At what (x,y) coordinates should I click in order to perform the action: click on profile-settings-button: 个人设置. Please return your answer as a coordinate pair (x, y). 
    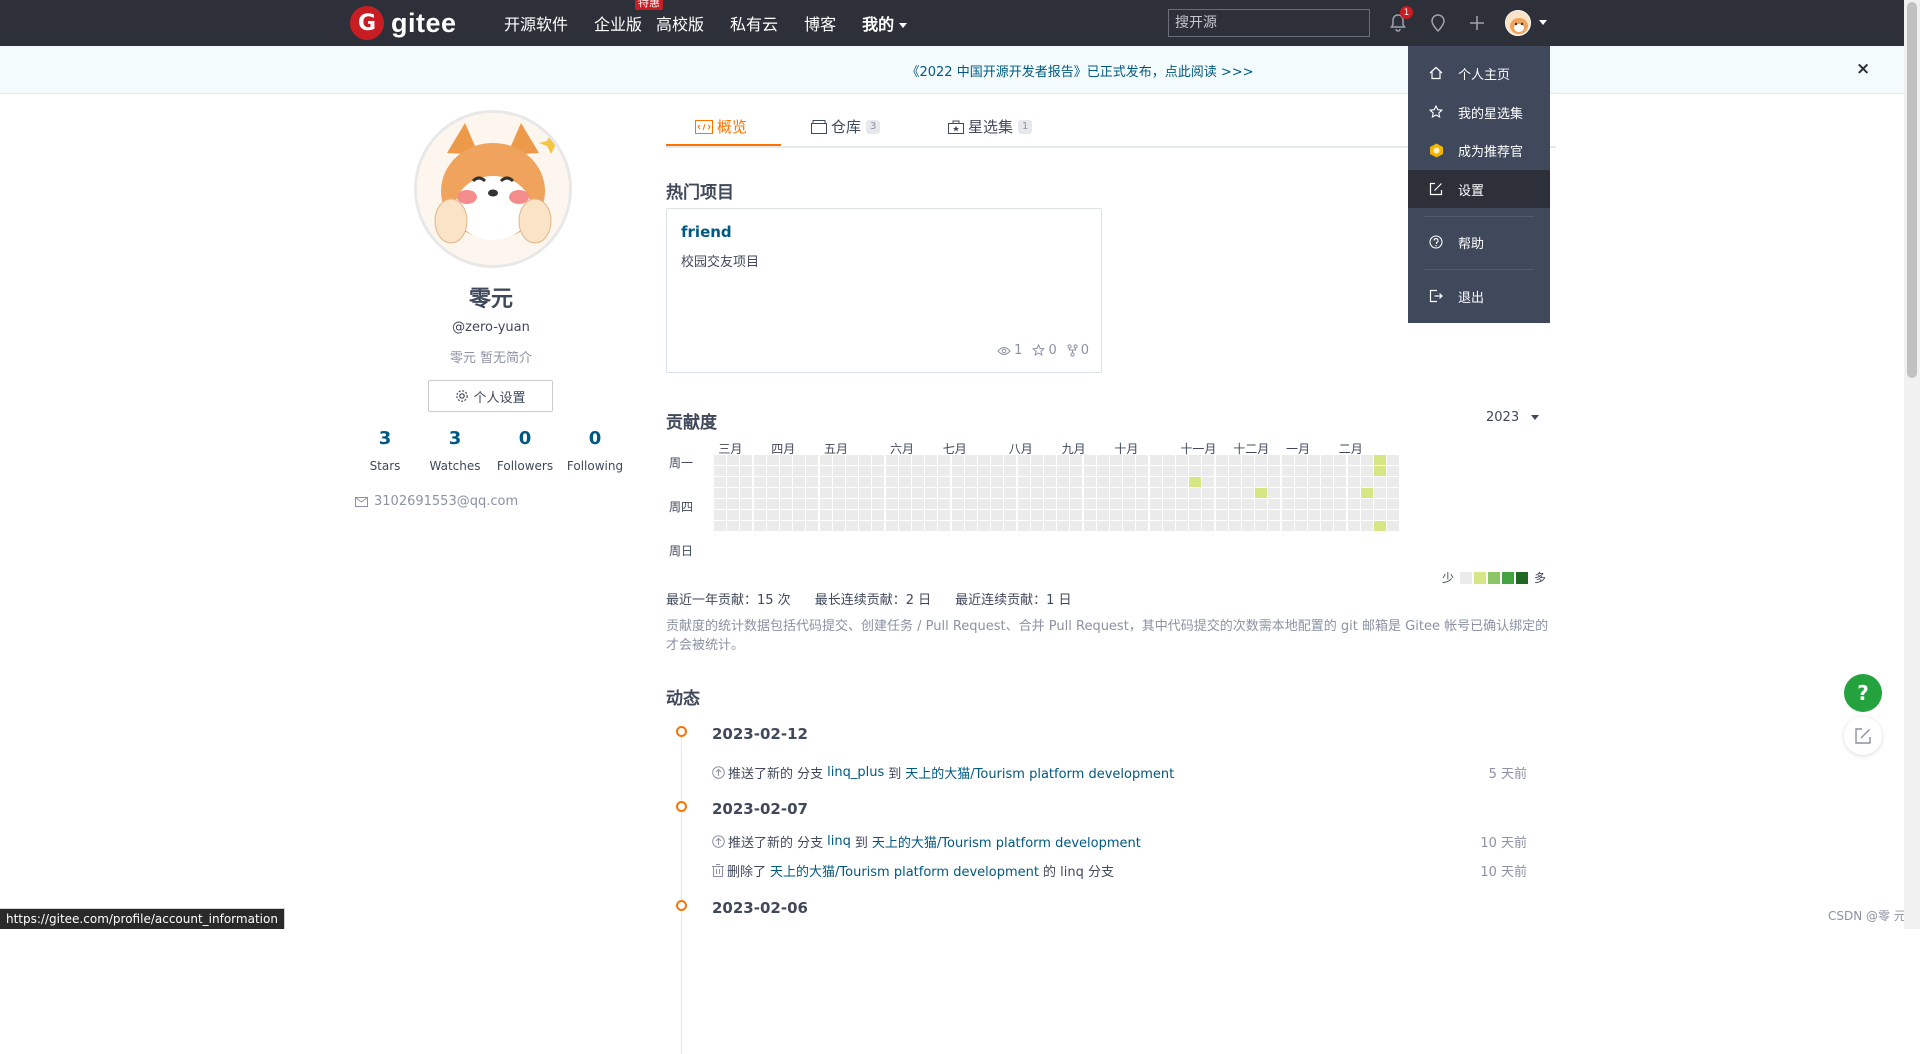
    Looking at the image, I should click on (490, 396).